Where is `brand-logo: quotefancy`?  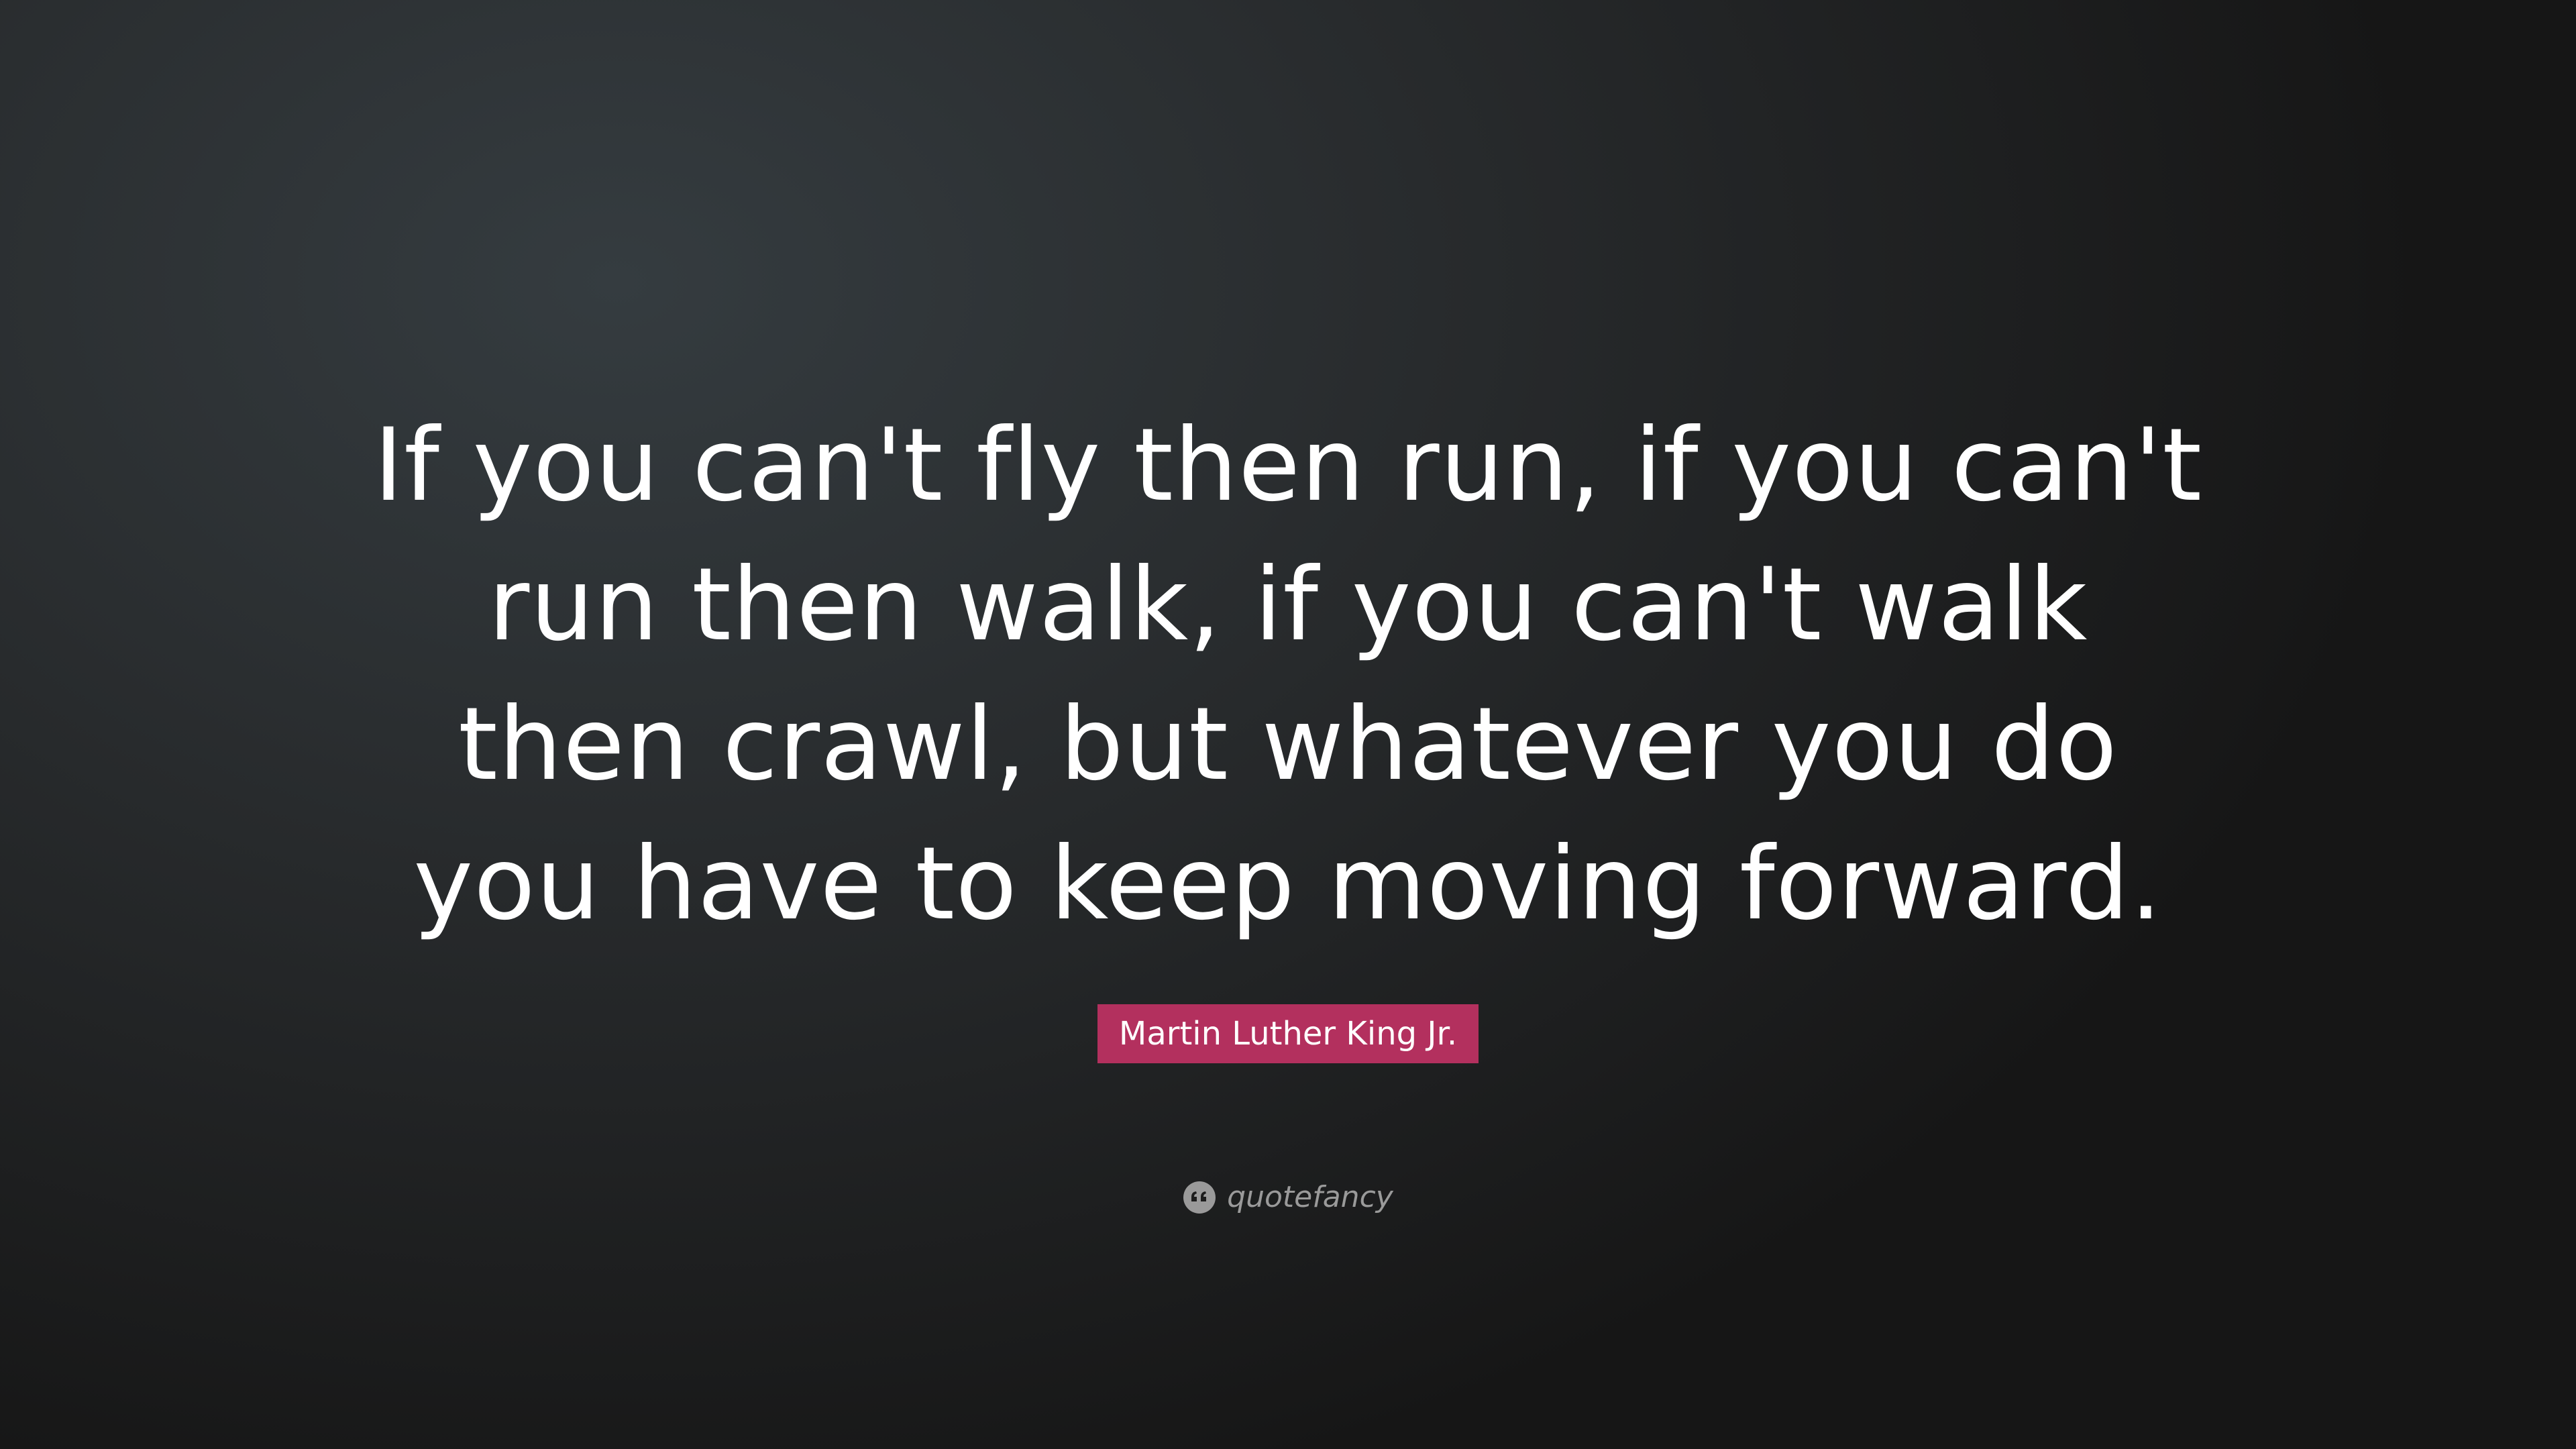
brand-logo: quotefancy is located at coordinates (1288, 1197).